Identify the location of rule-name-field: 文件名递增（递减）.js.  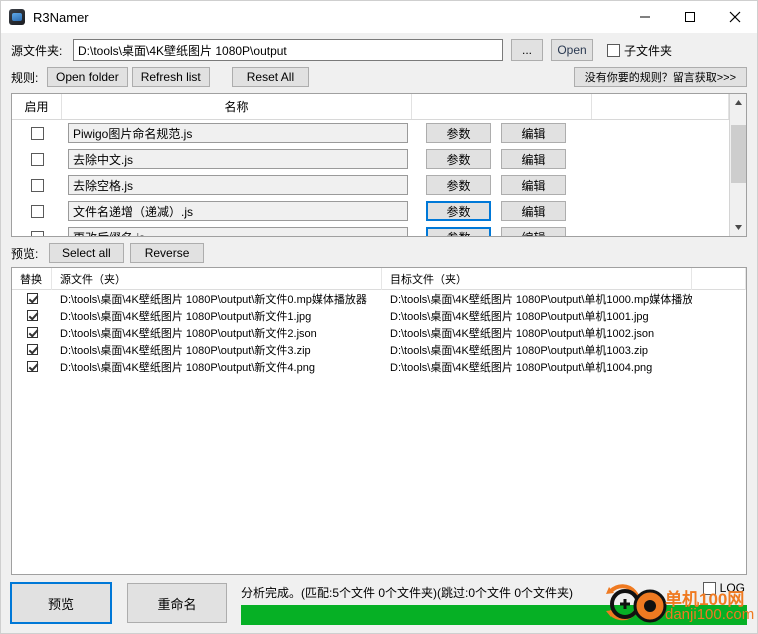
(238, 211).